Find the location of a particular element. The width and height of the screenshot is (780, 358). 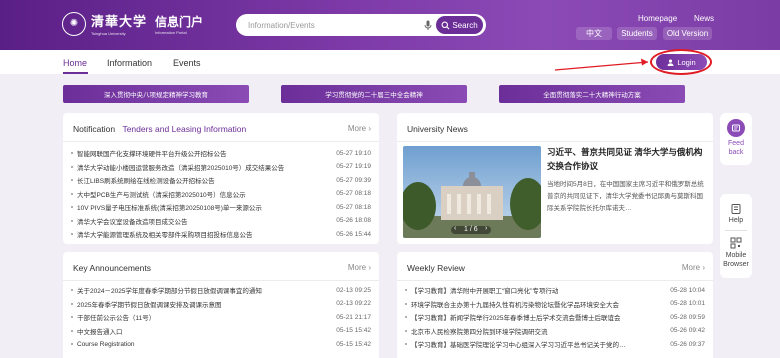

list-item: Course Registration 05-15 15:42 is located at coordinates (221, 344).